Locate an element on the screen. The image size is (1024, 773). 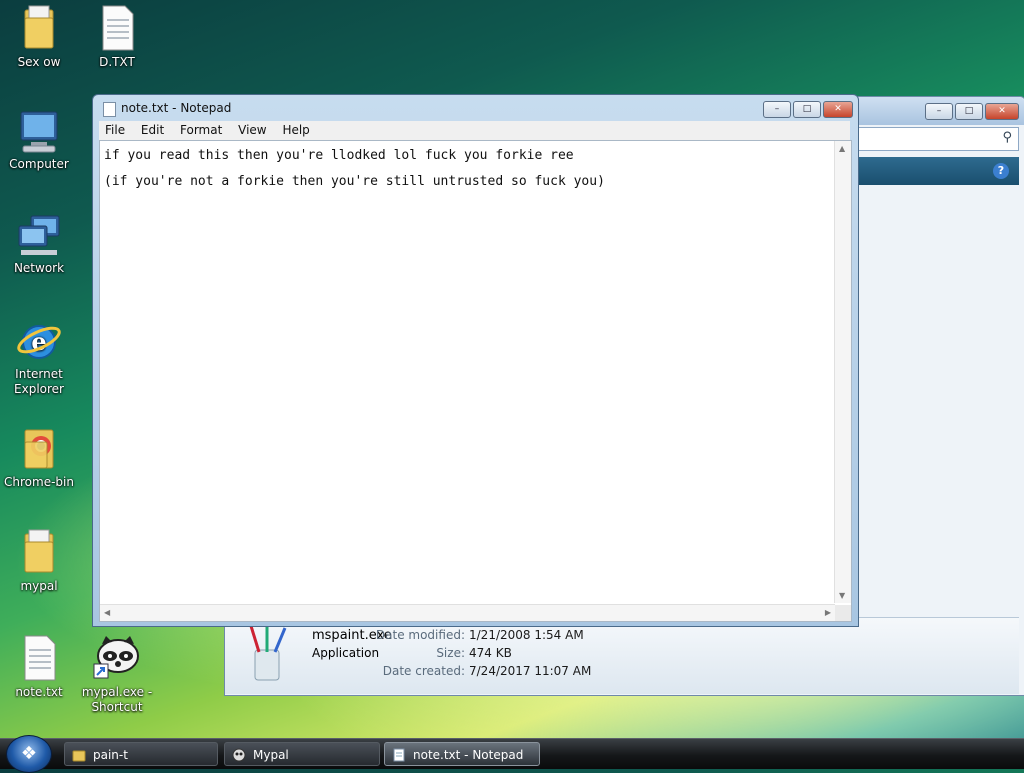
menu-view: View is located at coordinates (252, 129).